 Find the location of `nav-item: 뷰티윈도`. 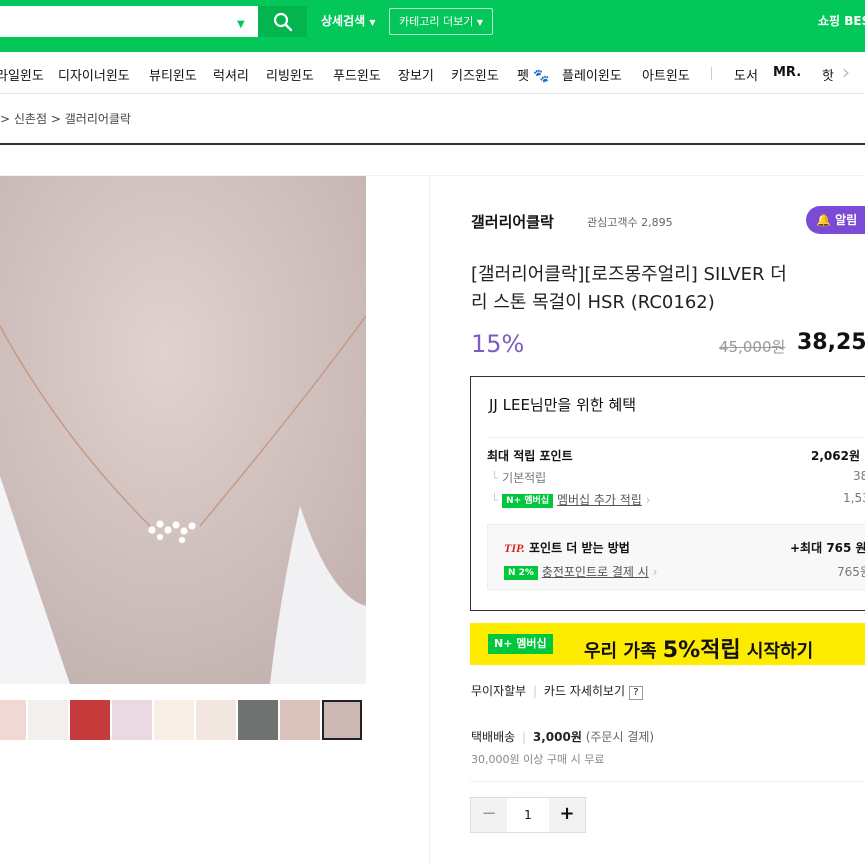

nav-item: 뷰티윈도 is located at coordinates (173, 74).